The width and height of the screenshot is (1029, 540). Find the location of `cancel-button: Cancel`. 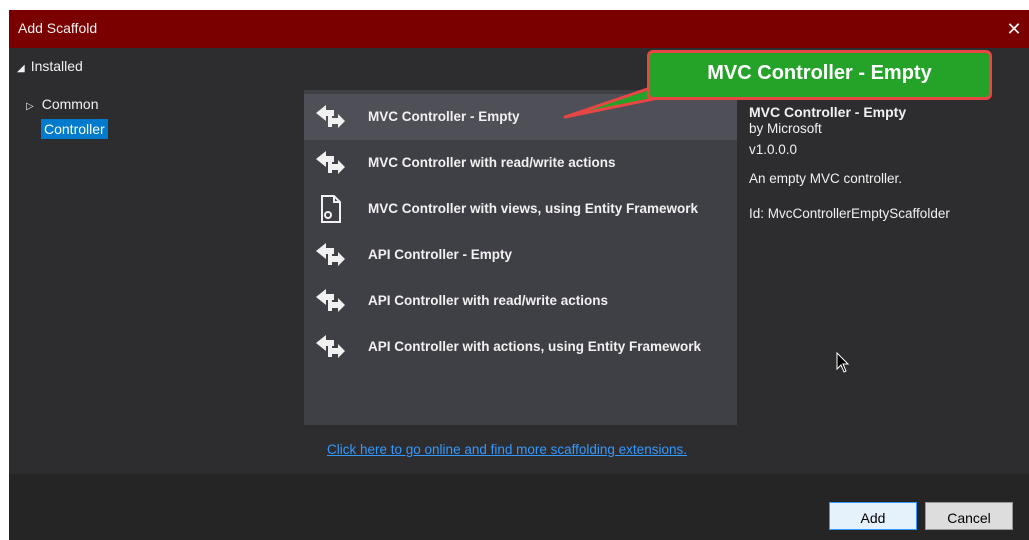

cancel-button: Cancel is located at coordinates (969, 516).